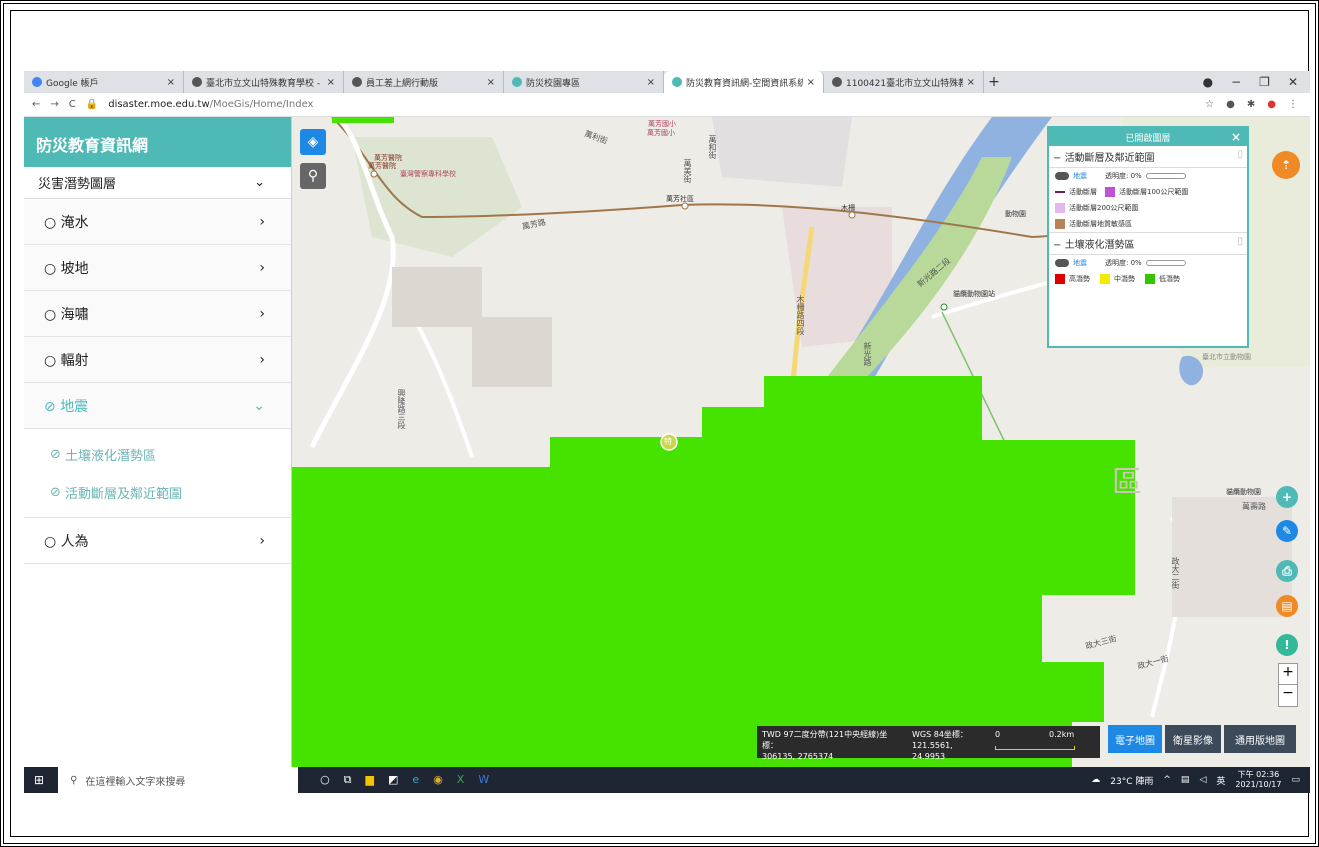  Describe the element at coordinates (1258, 780) in the screenshot. I see `clock: 下午 02:36 2021/10/17` at that location.